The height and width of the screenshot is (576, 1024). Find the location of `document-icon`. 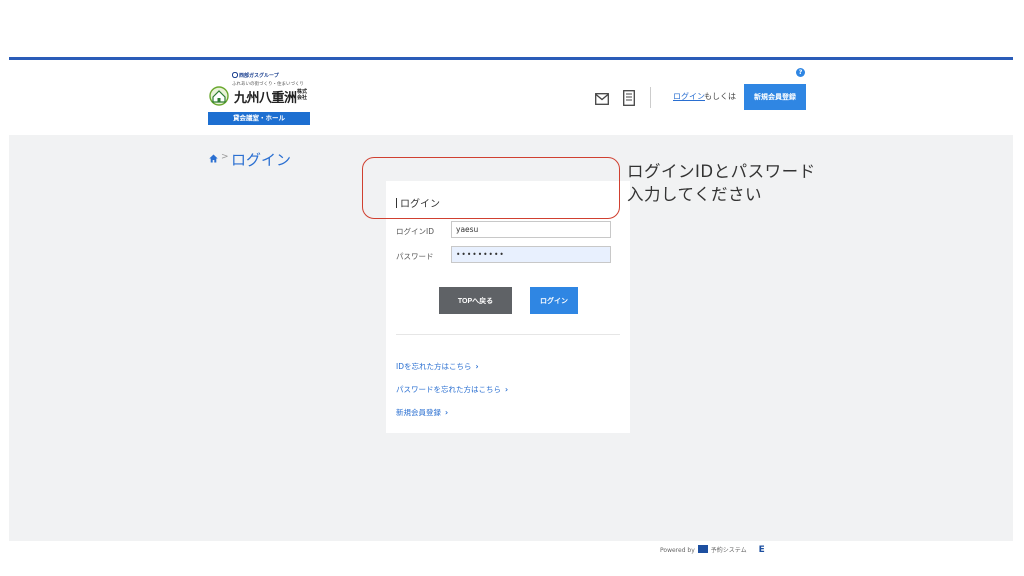

document-icon is located at coordinates (629, 98).